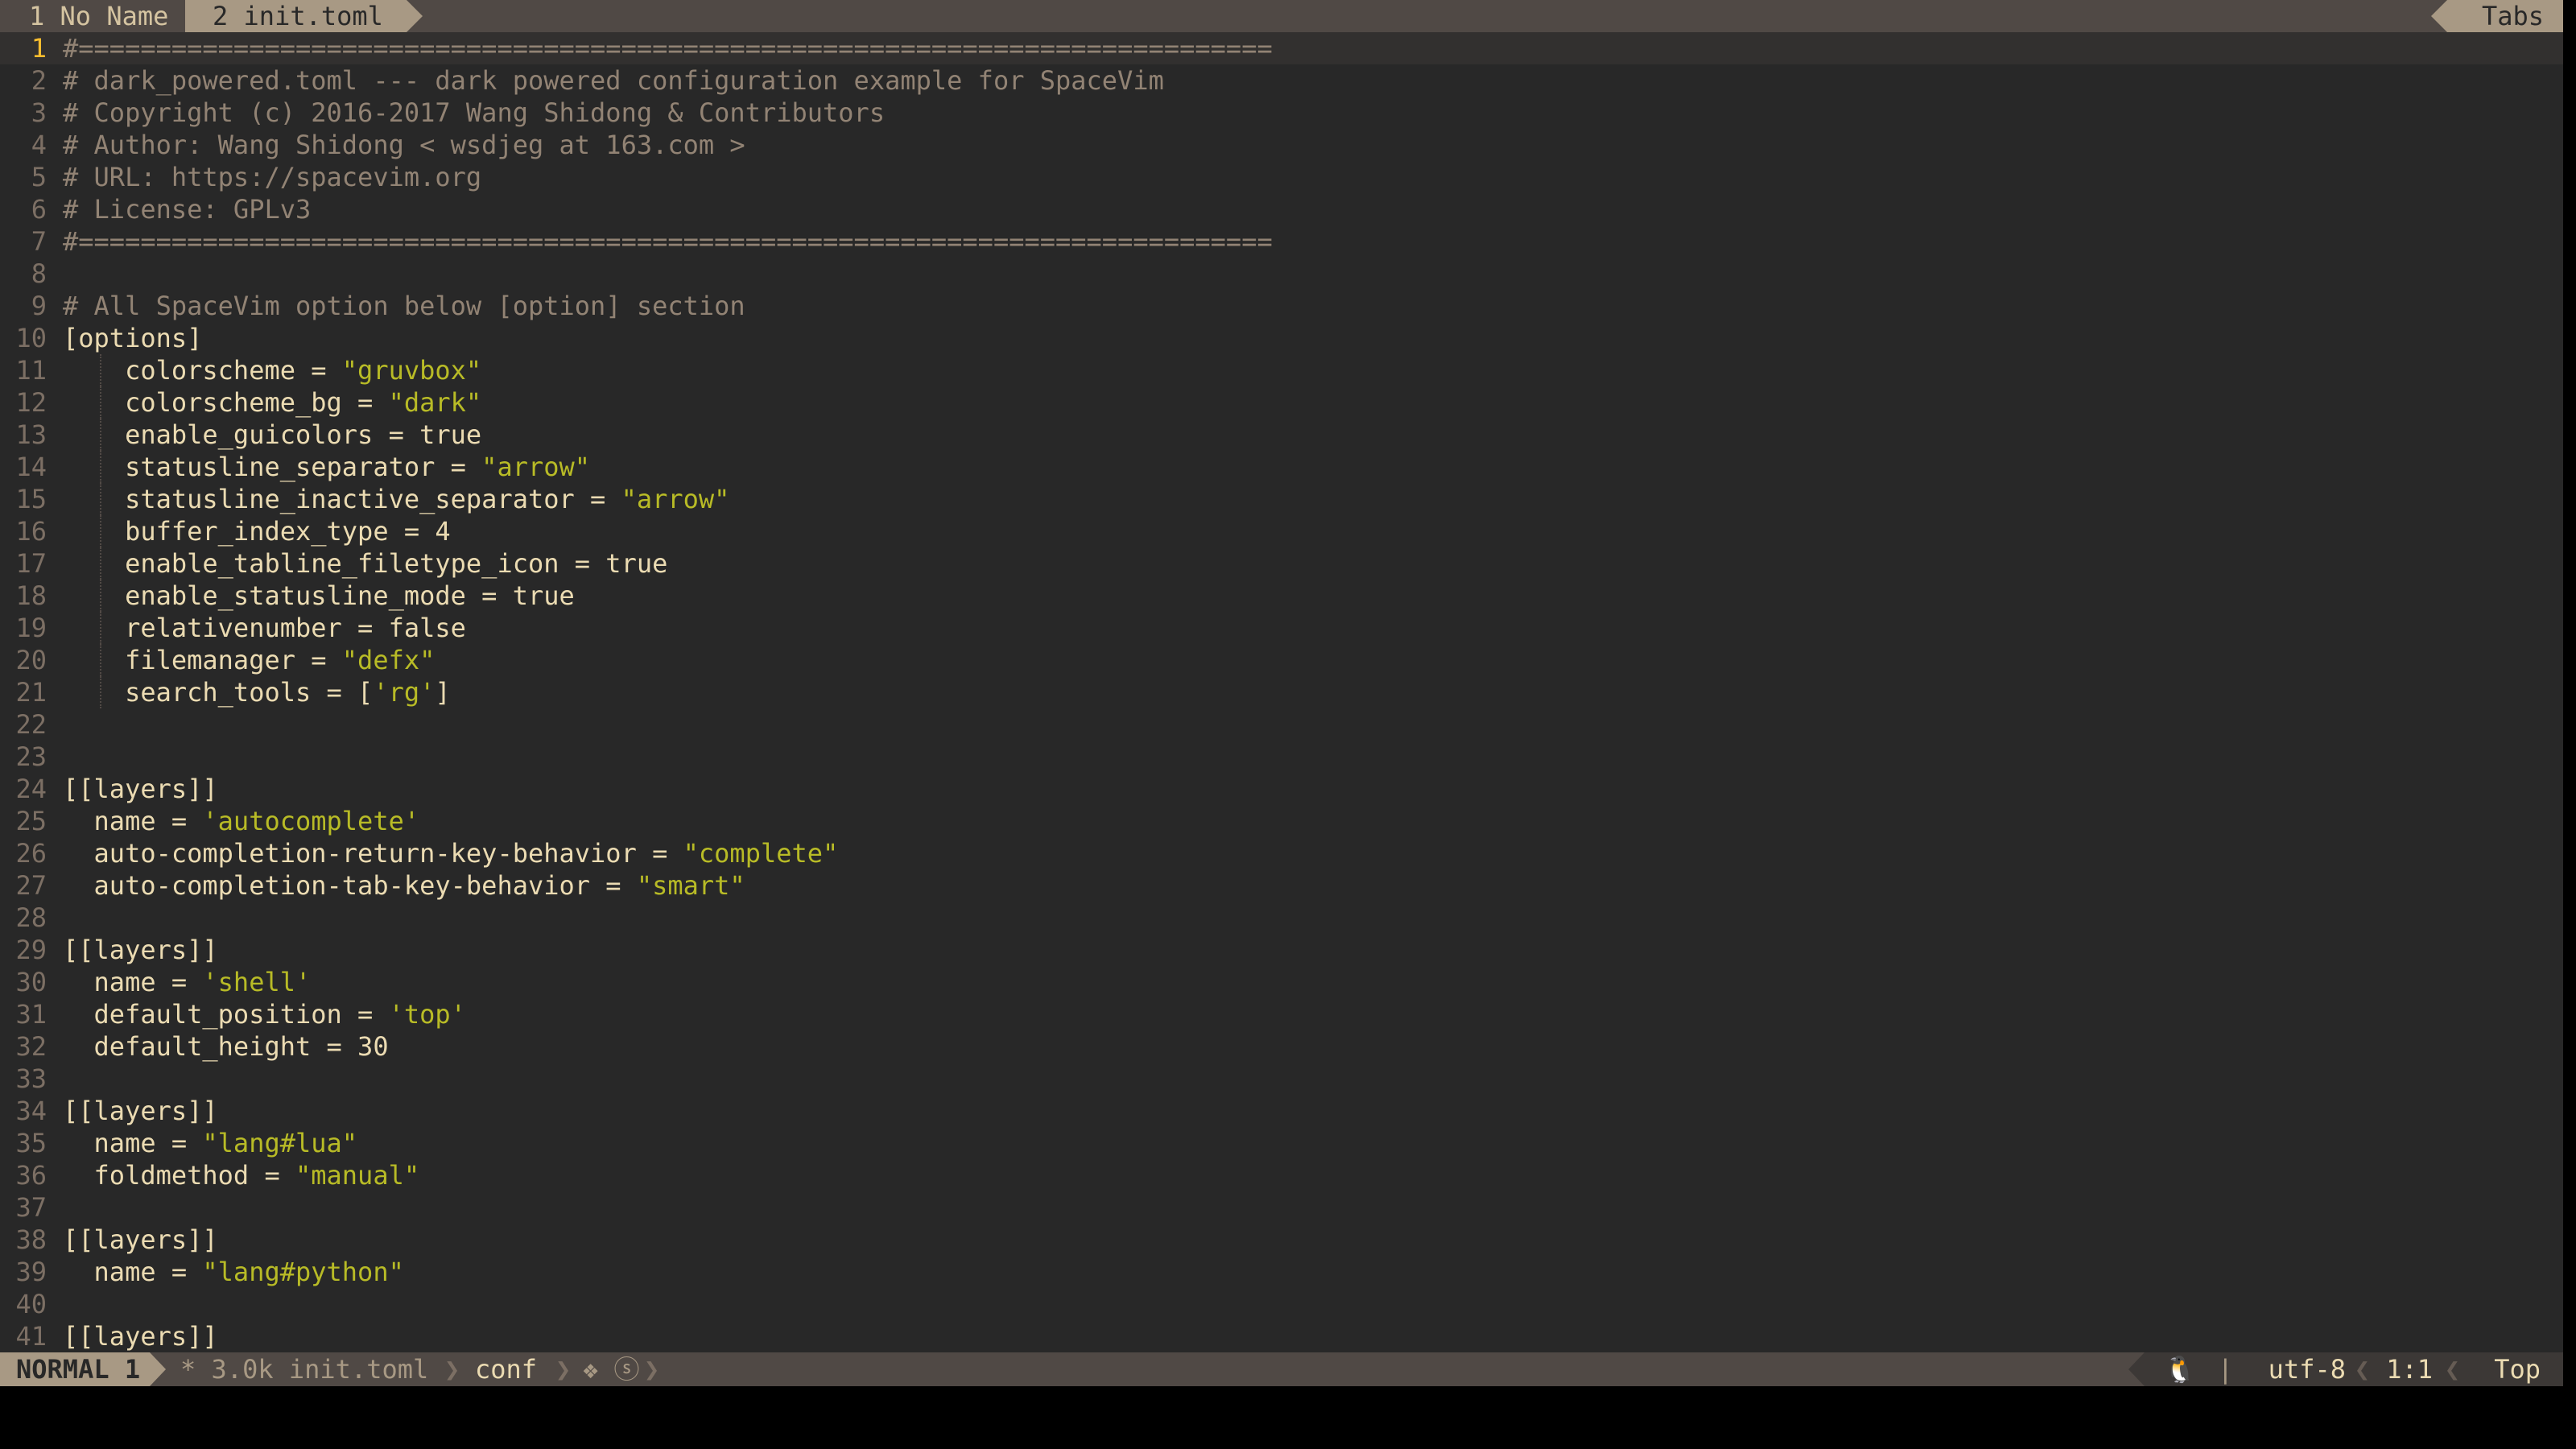 Image resolution: width=2576 pixels, height=1449 pixels. I want to click on line-number: 20, so click(31, 660).